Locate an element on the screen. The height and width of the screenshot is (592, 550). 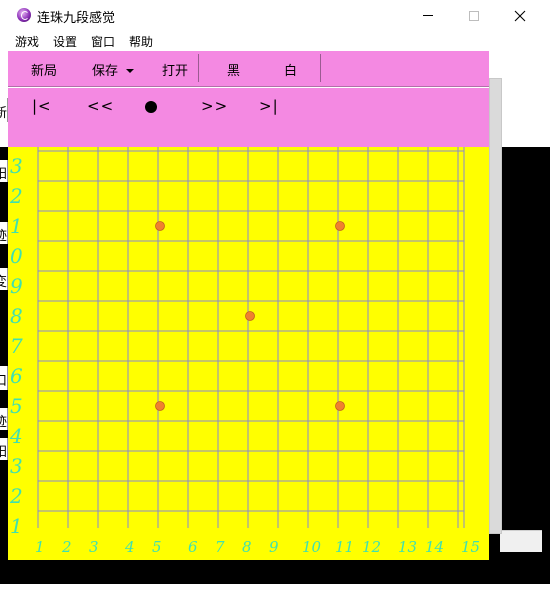
background-fragment: 変 is located at coordinates (4, 279).